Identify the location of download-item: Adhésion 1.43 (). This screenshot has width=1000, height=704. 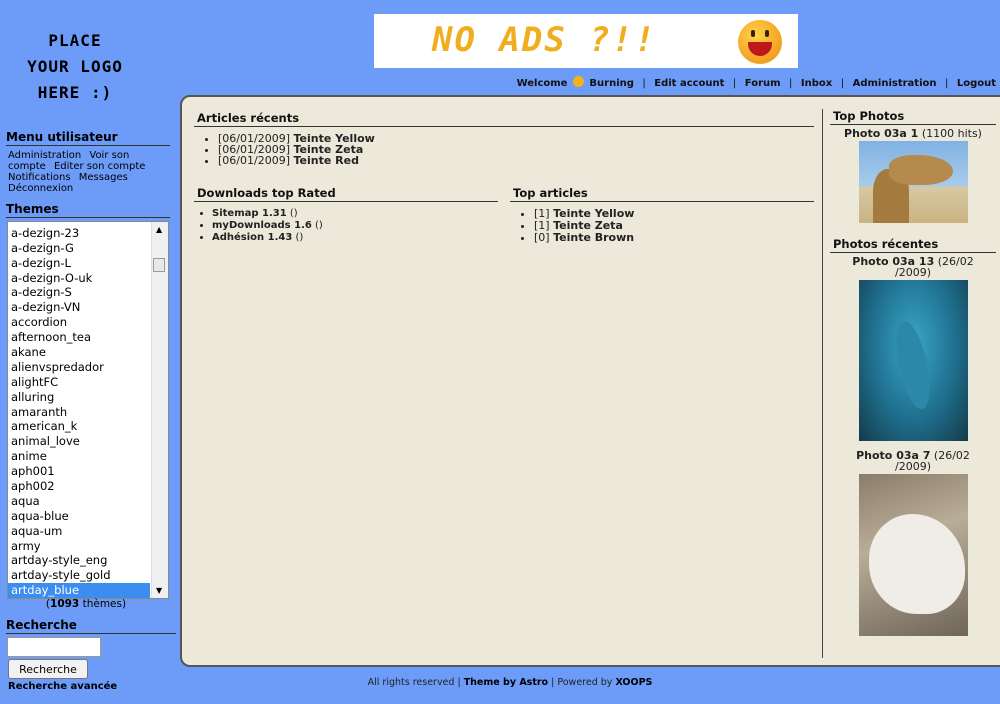
(355, 238).